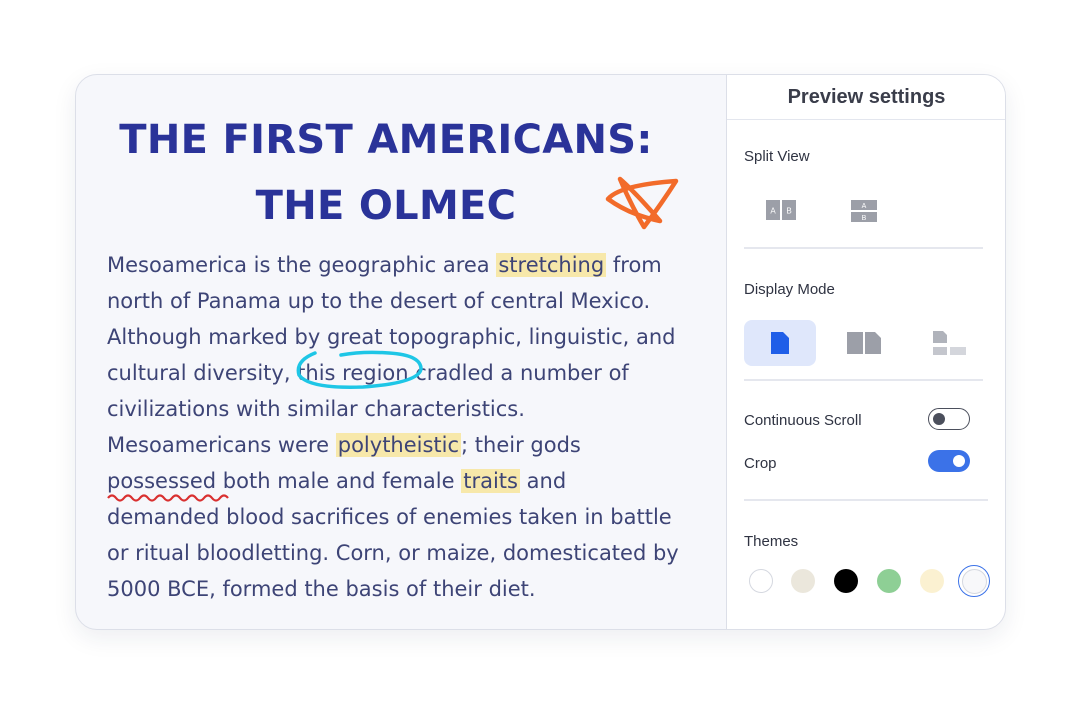  Describe the element at coordinates (168, 498) in the screenshot. I see `spellcheck-squiggle-icon` at that location.